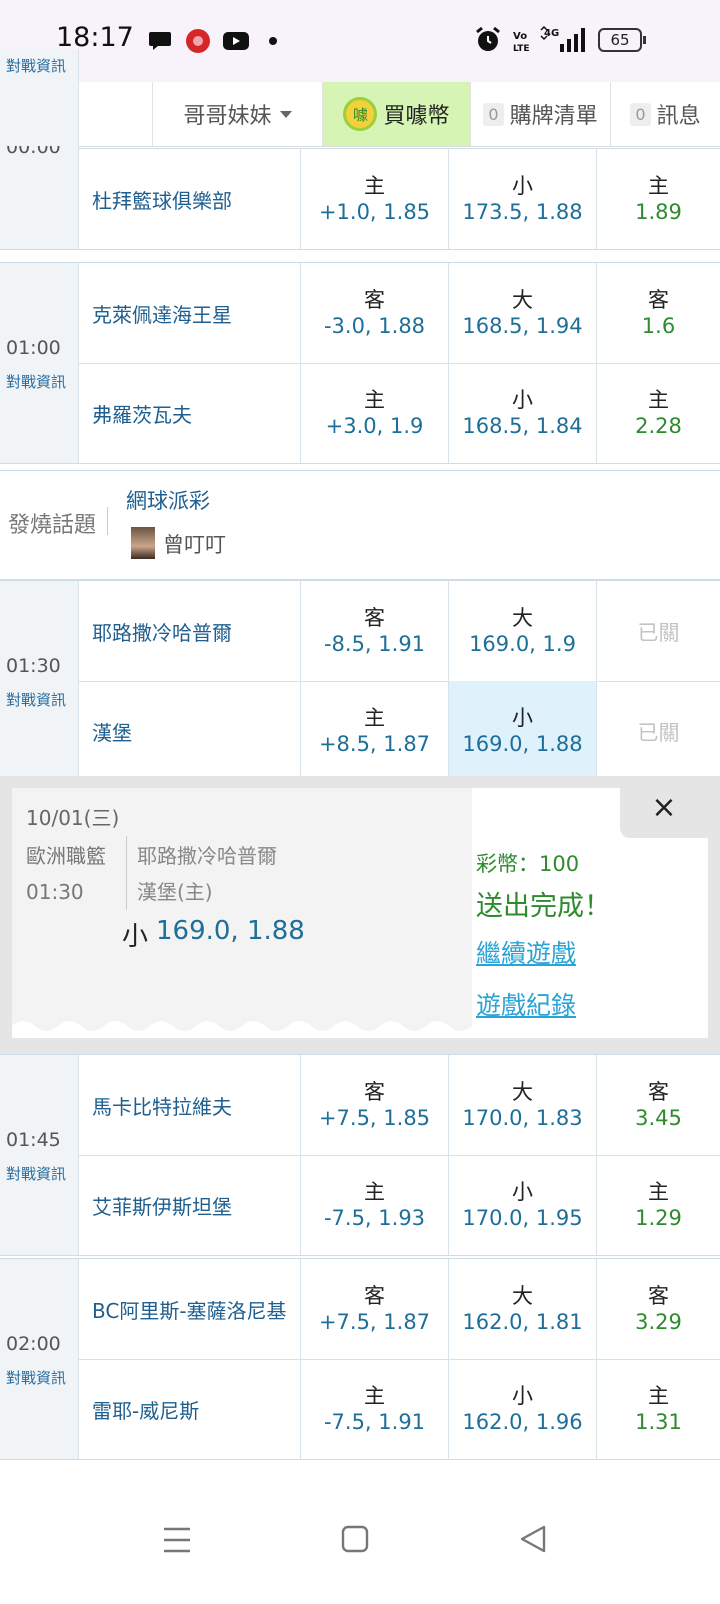 The image size is (720, 1604). I want to click on match-time-column: 01:45 對戰資訊, so click(39, 1155).